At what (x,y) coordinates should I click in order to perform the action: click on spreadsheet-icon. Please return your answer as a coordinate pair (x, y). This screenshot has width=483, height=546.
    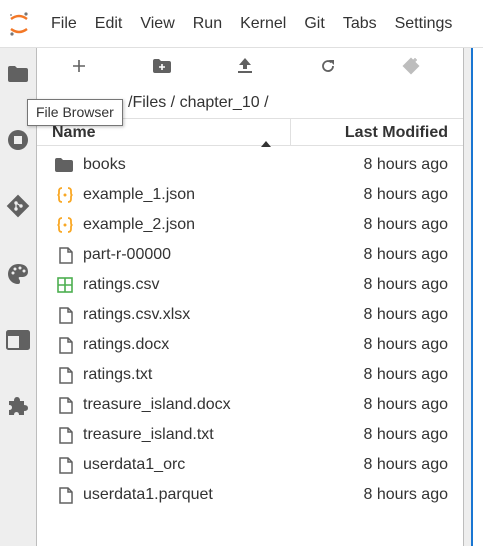
    Looking at the image, I should click on (60, 285).